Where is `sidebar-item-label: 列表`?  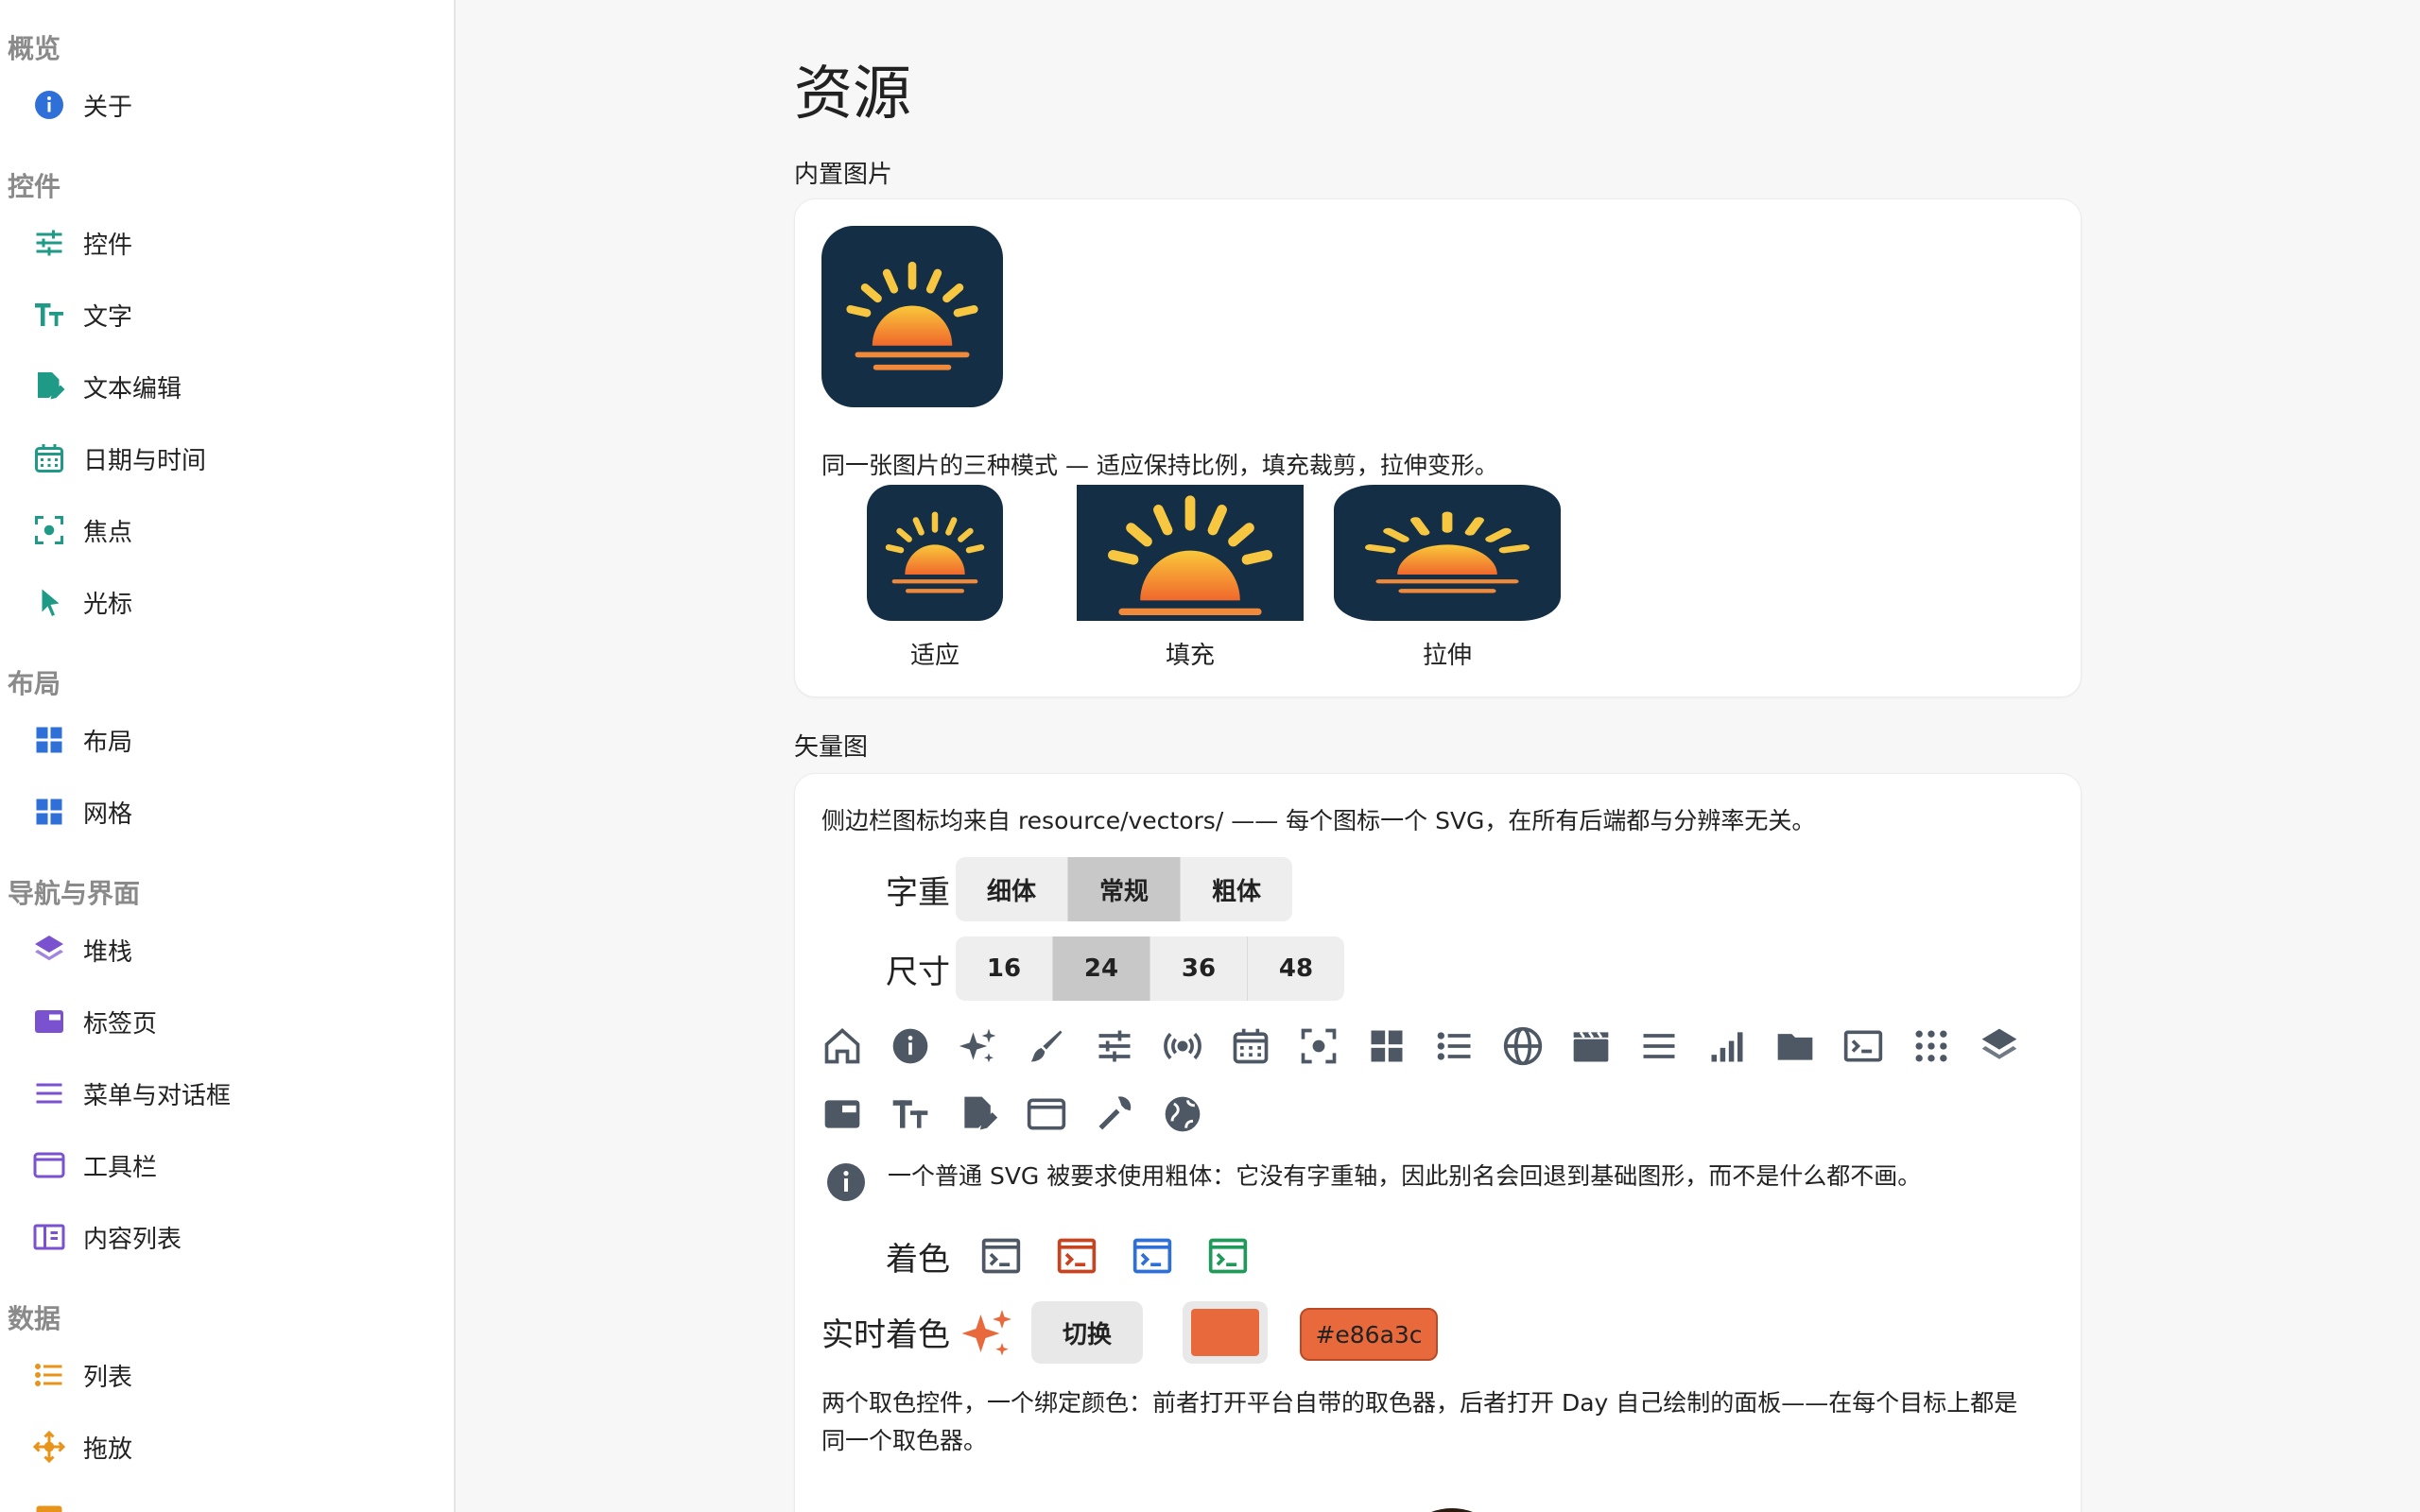 sidebar-item-label: 列表 is located at coordinates (108, 1377).